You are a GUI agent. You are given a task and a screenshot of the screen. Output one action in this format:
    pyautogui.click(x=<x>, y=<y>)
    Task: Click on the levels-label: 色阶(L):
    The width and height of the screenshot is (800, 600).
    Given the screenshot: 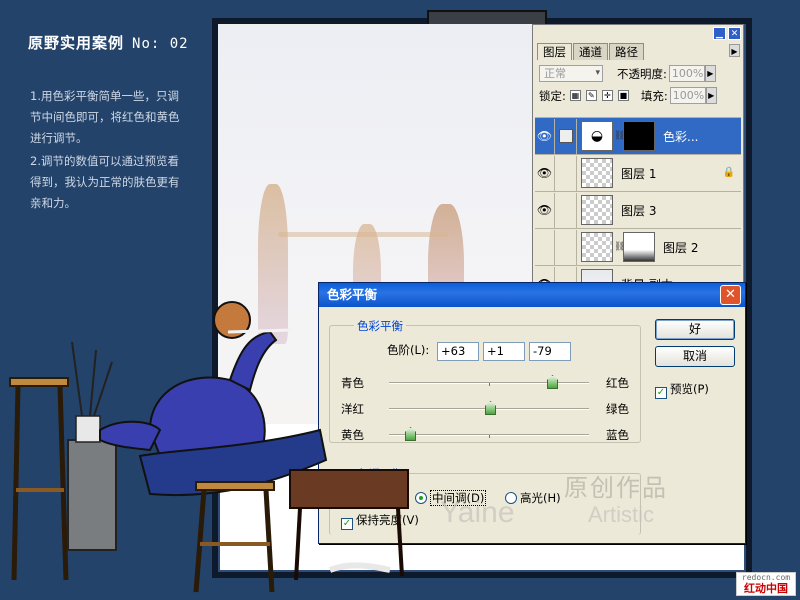 What is the action you would take?
    pyautogui.click(x=408, y=350)
    